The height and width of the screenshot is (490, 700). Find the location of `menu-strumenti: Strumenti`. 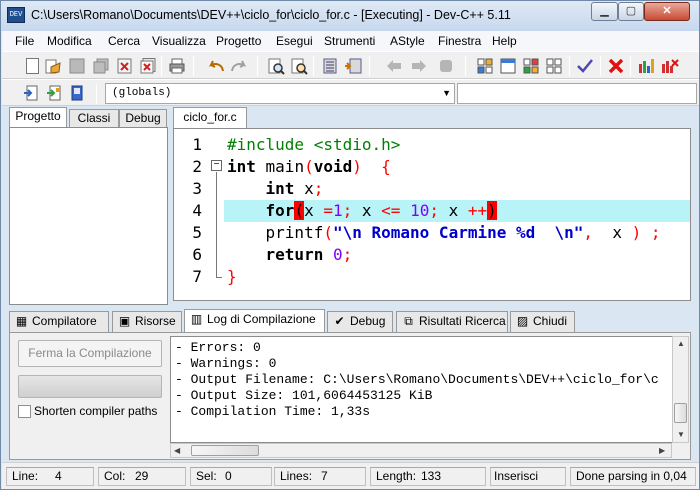

menu-strumenti: Strumenti is located at coordinates (349, 41).